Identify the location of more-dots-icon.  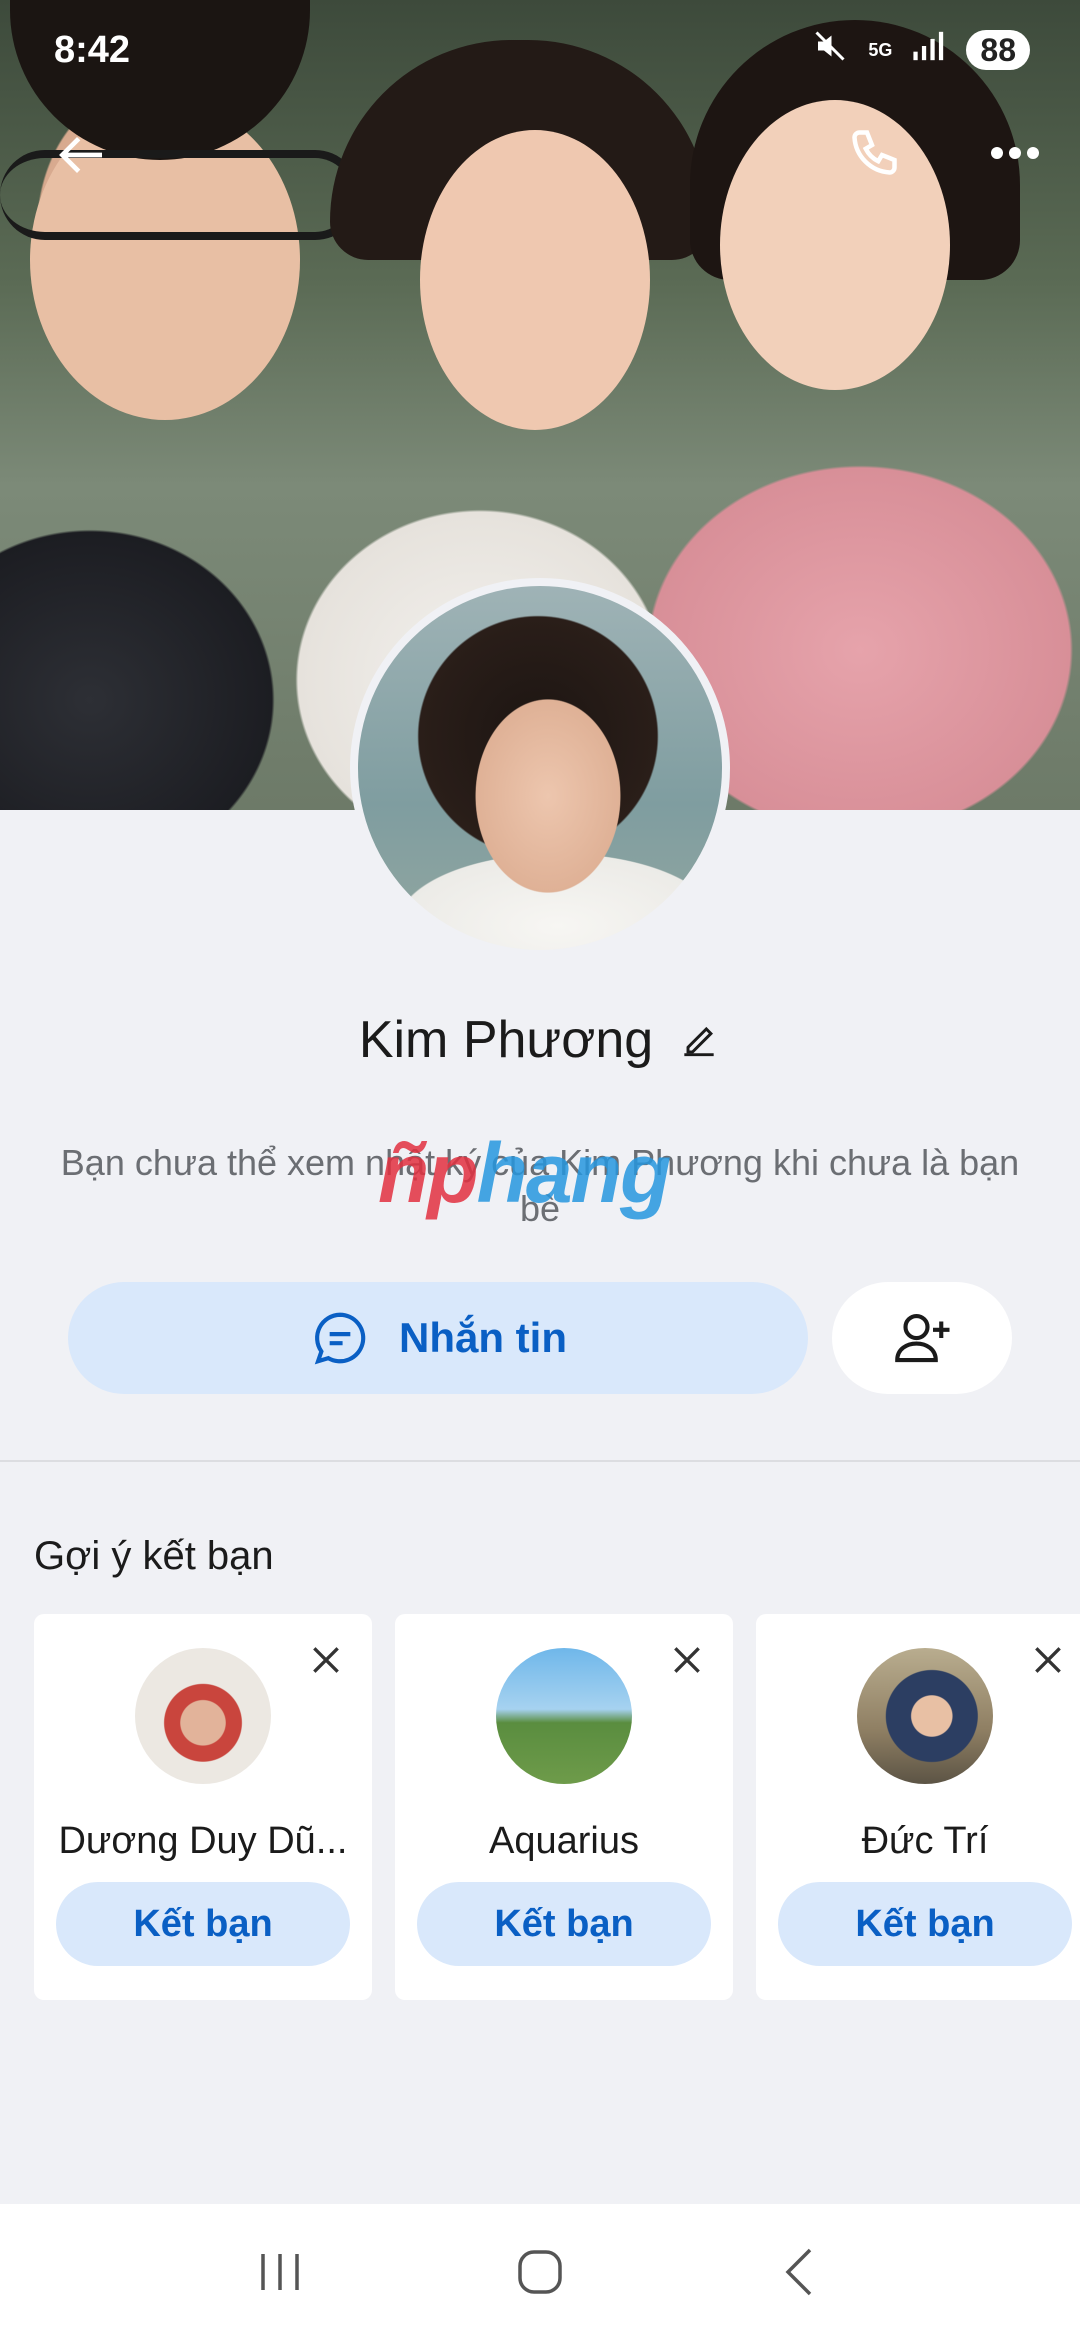
(1015, 153).